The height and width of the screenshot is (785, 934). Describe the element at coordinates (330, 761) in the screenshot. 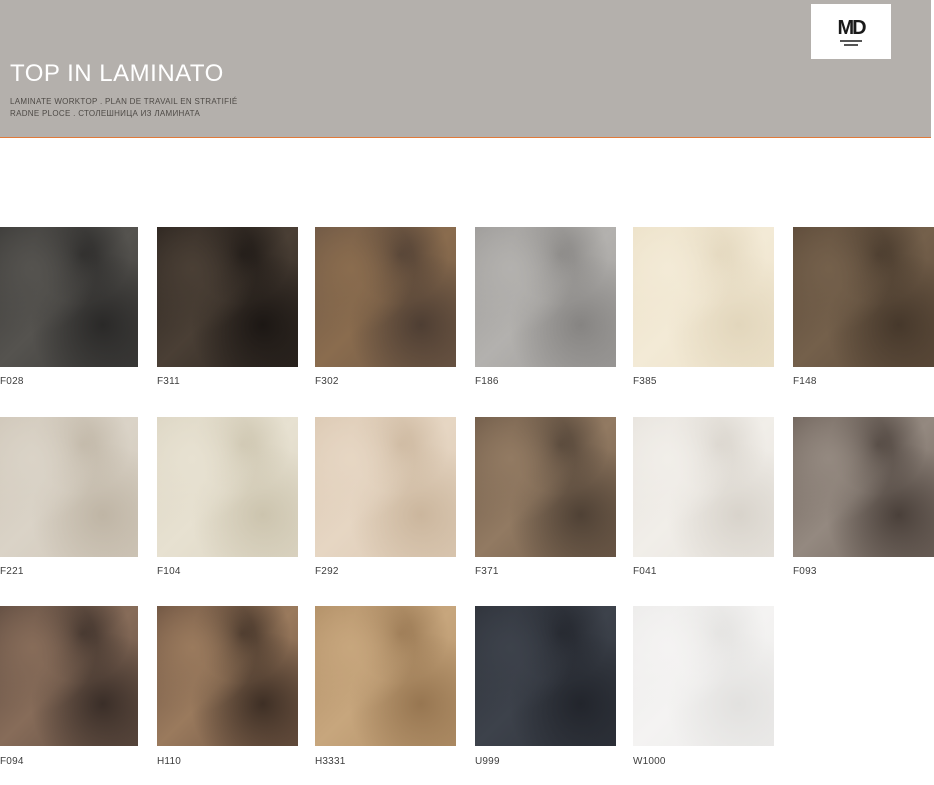

I see `swatch-code-h3331: H3331` at that location.